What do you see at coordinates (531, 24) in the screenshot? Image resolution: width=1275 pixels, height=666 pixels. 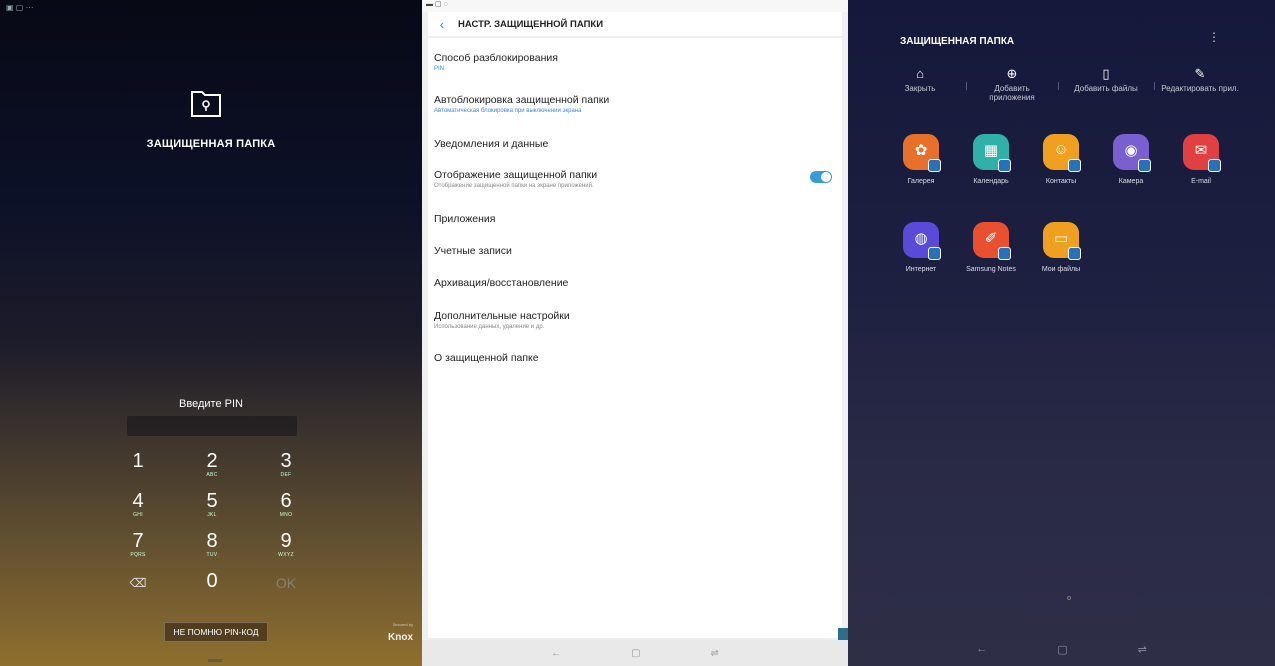 I see `page-title: НАСТР. ЗАЩИЩЕННОЙ ПАПКИ` at bounding box center [531, 24].